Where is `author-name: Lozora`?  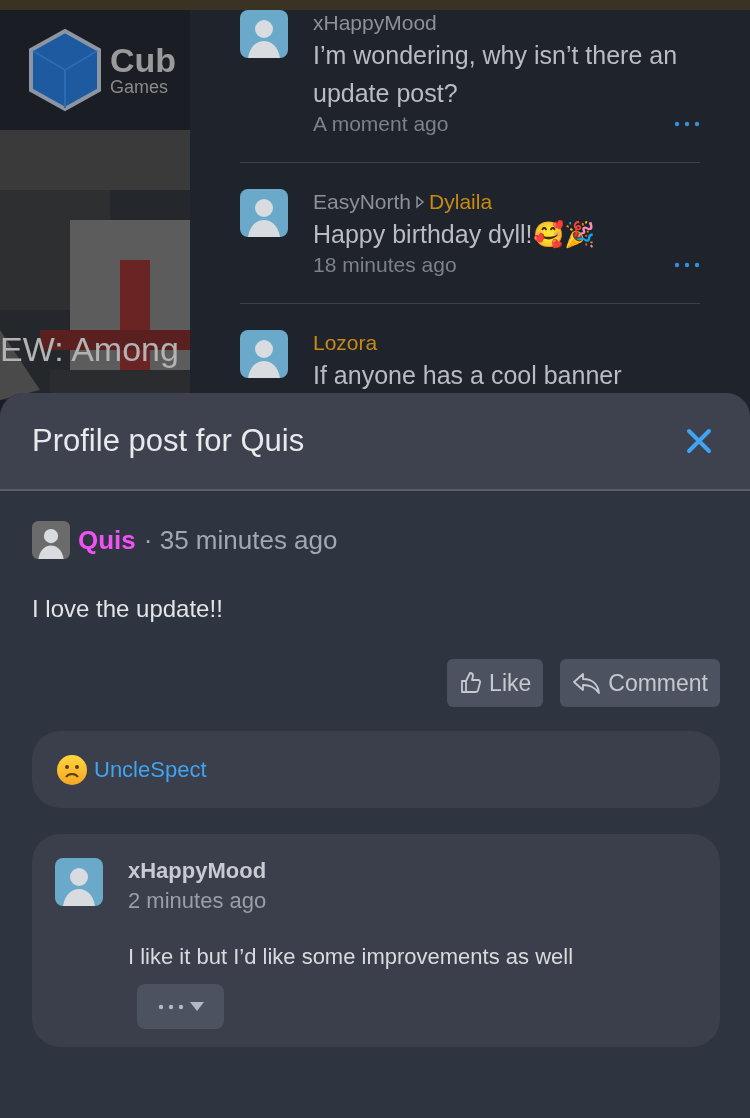
author-name: Lozora is located at coordinates (345, 343).